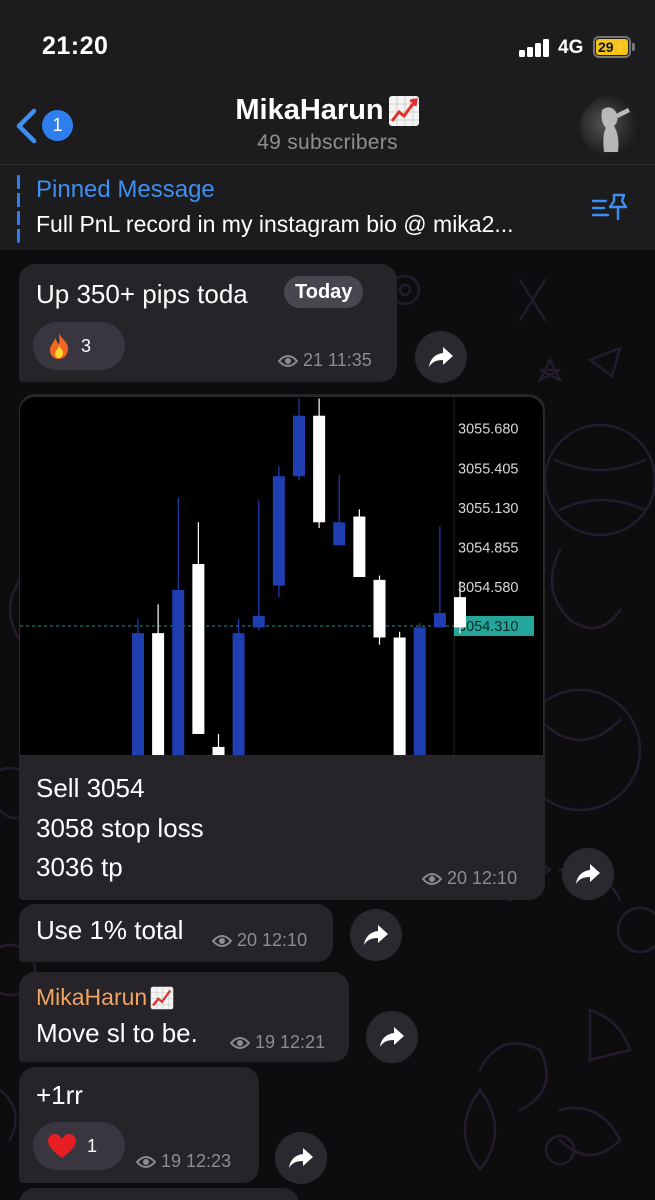 The height and width of the screenshot is (1200, 655). I want to click on message-text: Move sl to be., so click(117, 1033).